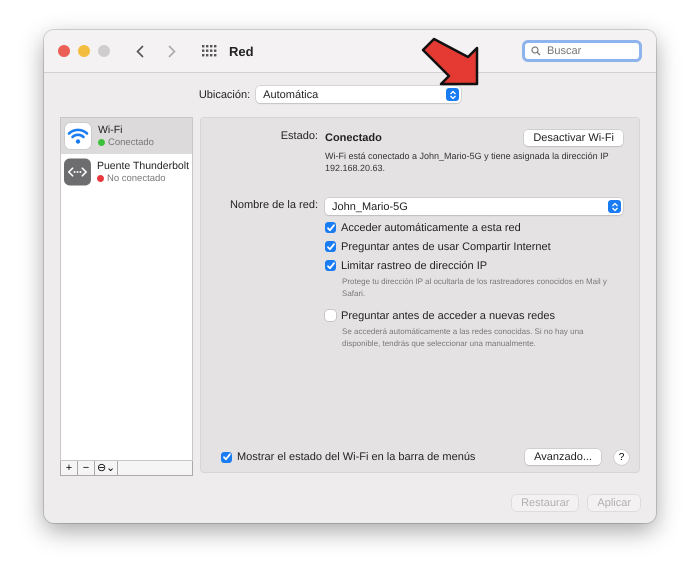  Describe the element at coordinates (475, 288) in the screenshot. I see `option-note: Protege tu dirección IP al ocultarla de los rastreadores conocidos en Mail y Safari.` at that location.